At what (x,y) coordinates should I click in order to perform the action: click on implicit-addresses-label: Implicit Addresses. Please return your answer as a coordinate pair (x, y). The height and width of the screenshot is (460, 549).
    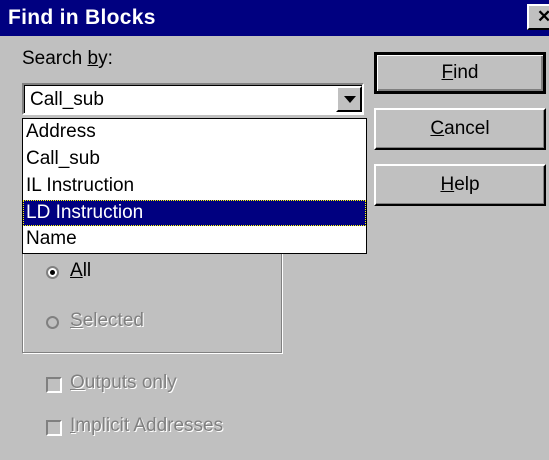
    Looking at the image, I should click on (147, 425).